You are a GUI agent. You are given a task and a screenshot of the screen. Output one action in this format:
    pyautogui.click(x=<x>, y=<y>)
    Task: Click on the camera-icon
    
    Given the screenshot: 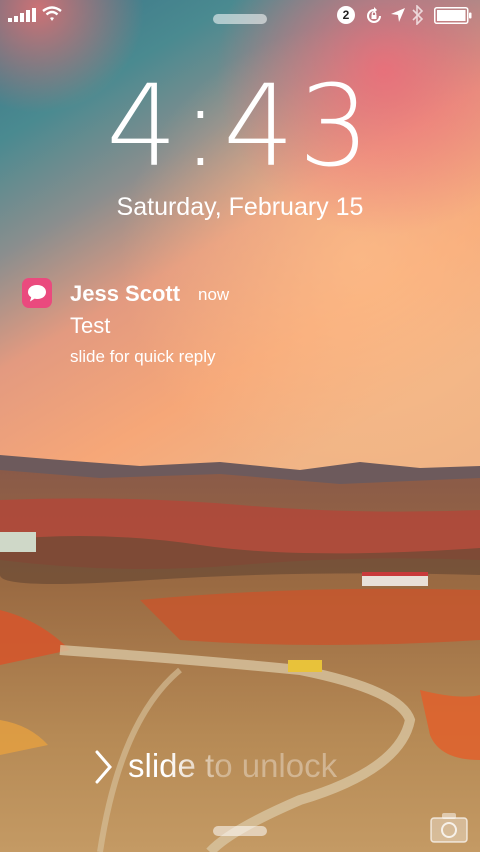 What is the action you would take?
    pyautogui.click(x=449, y=827)
    